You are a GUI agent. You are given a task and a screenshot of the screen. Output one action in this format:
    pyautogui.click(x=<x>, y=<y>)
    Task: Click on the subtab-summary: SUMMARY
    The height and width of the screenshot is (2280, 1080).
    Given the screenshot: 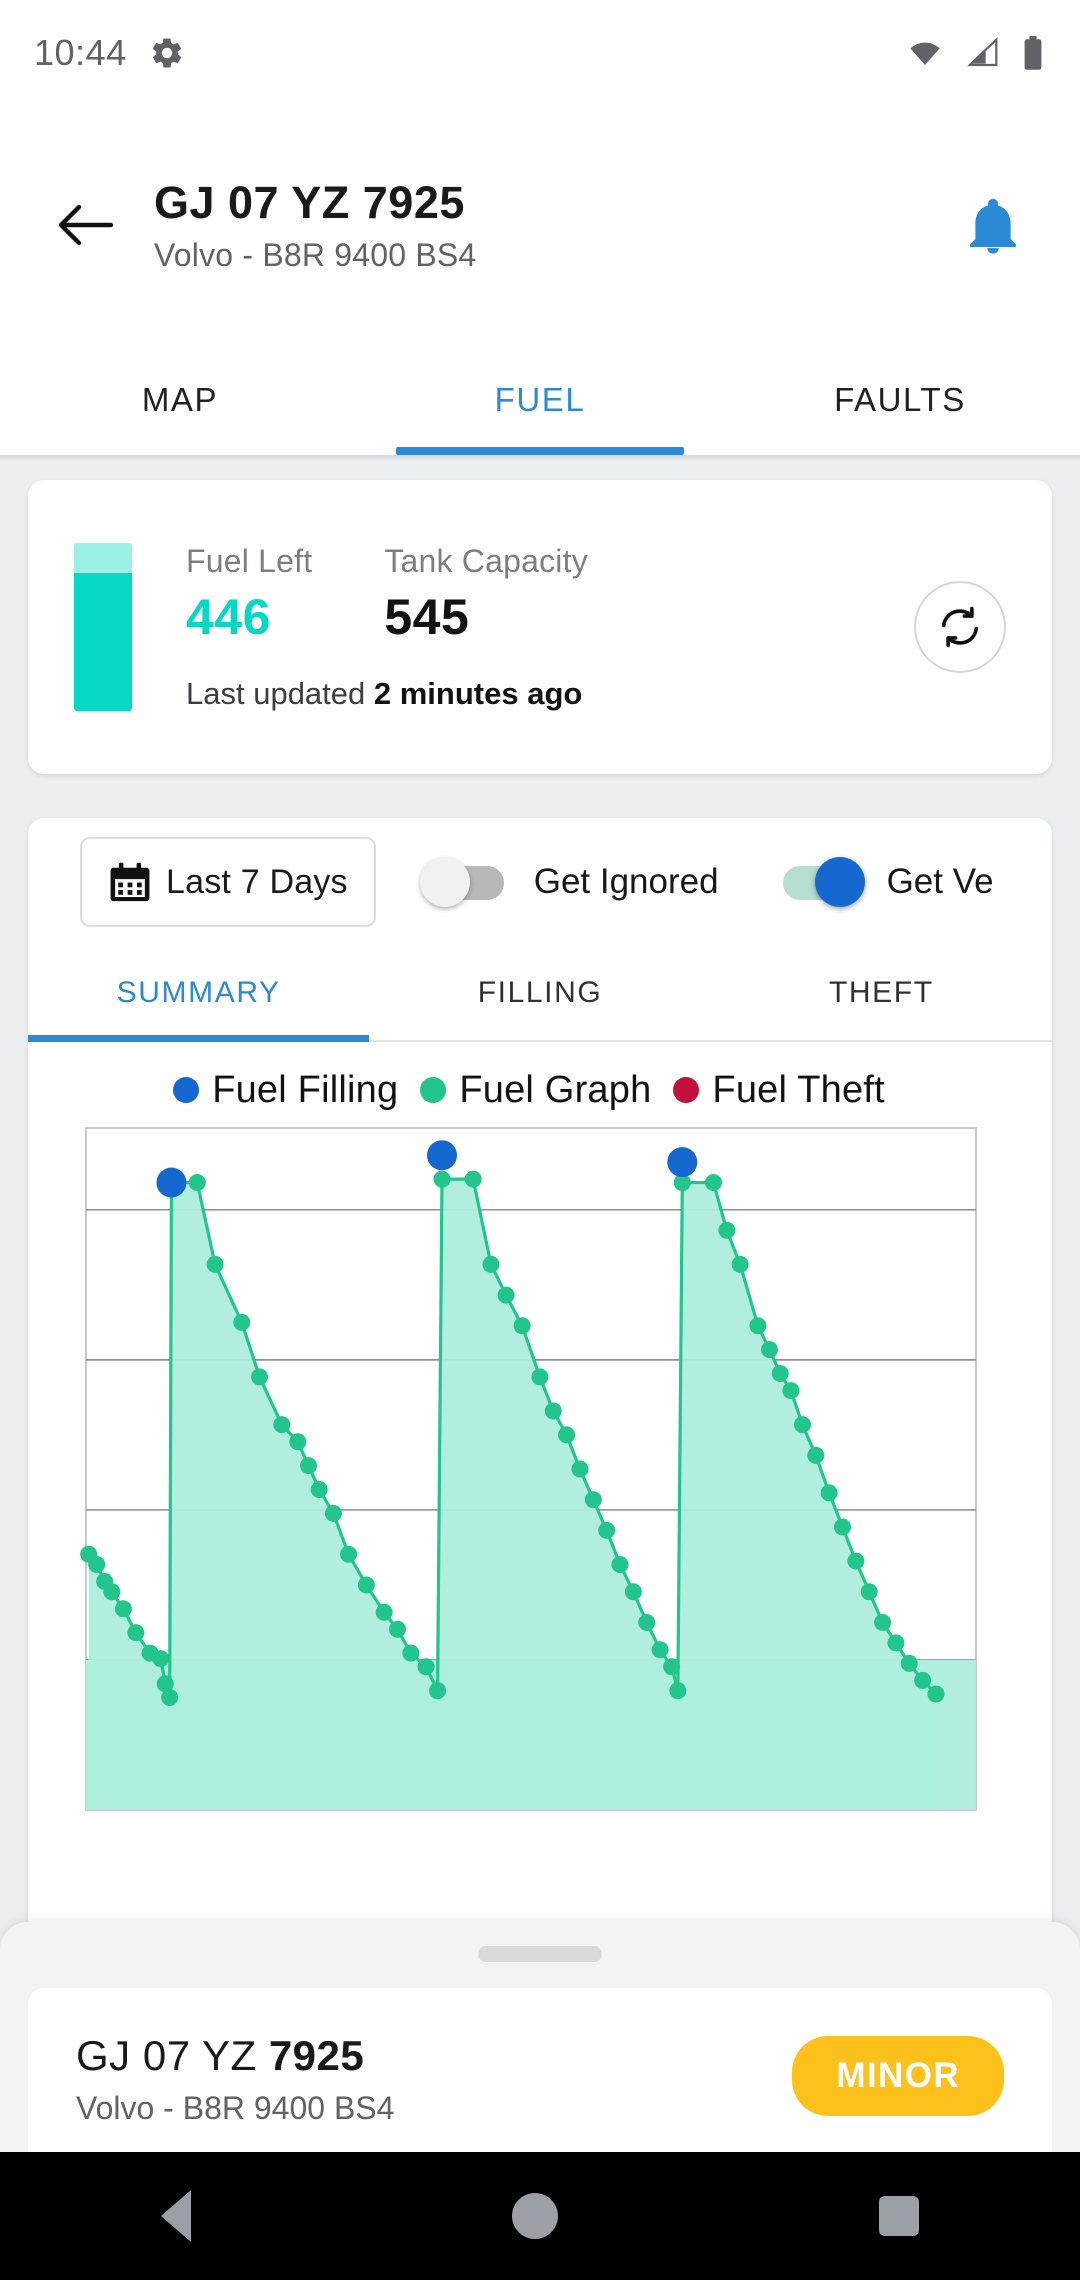 What is the action you would take?
    pyautogui.click(x=199, y=994)
    